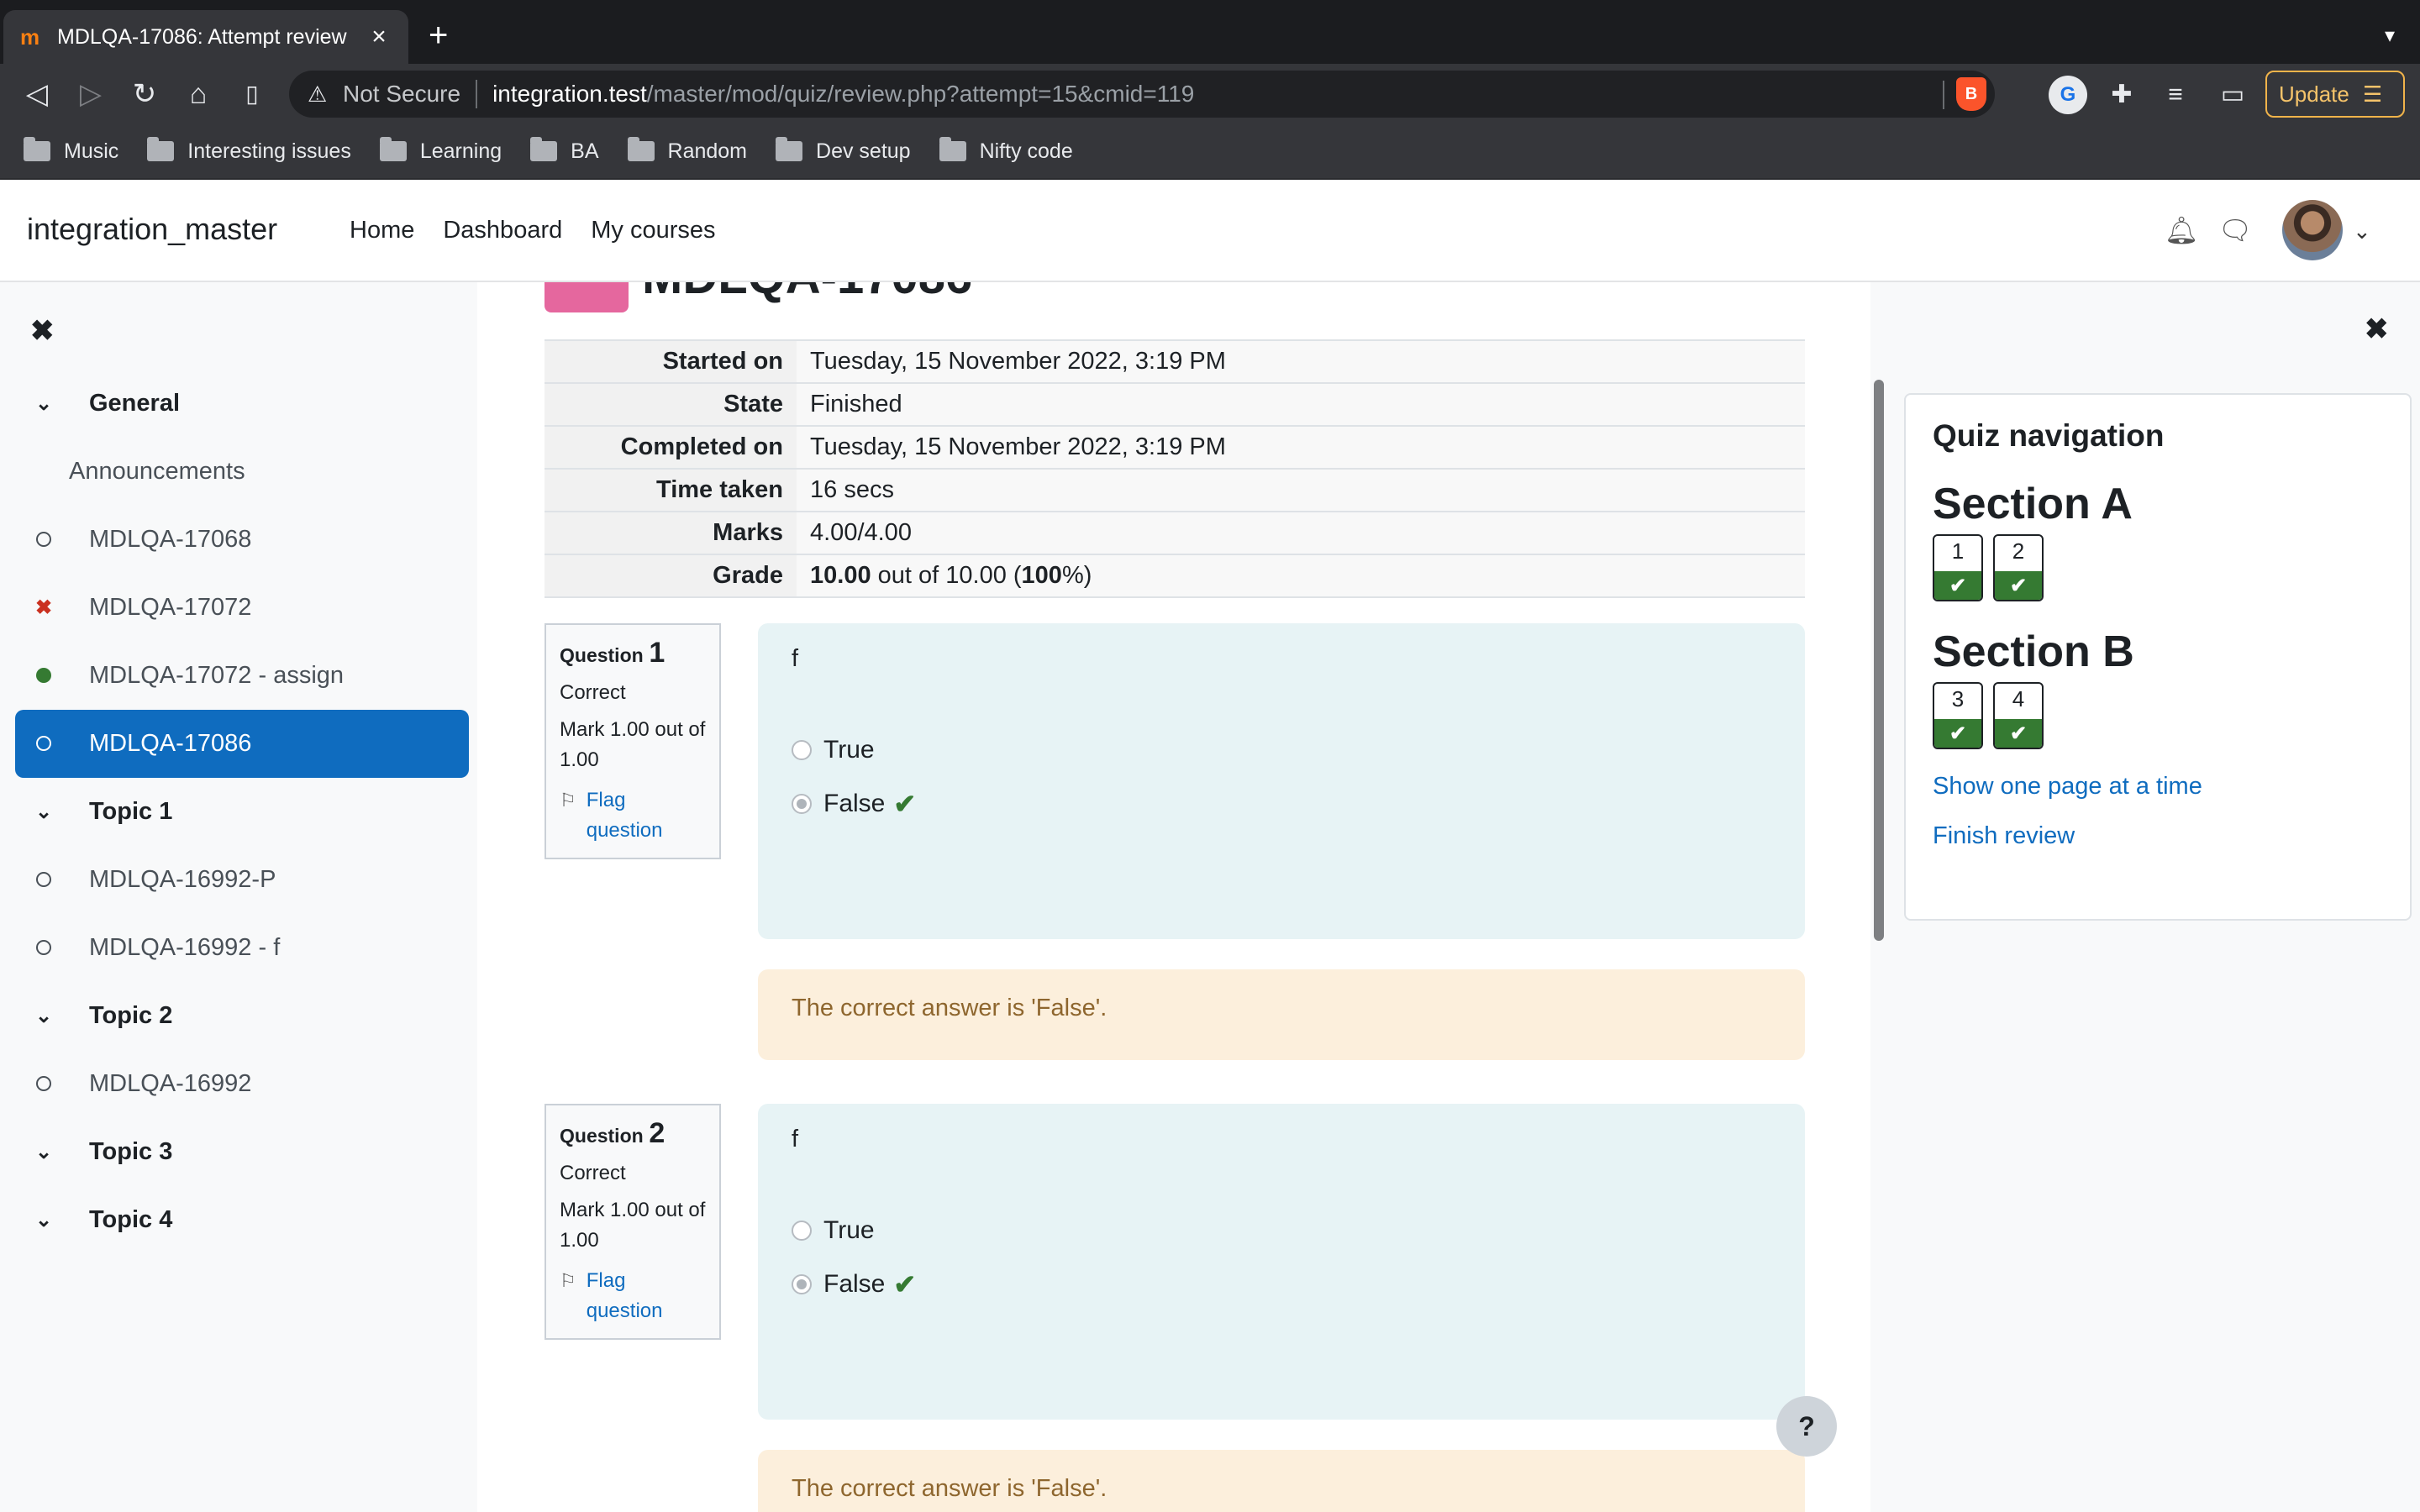  What do you see at coordinates (1879, 660) in the screenshot?
I see `scrollbar` at bounding box center [1879, 660].